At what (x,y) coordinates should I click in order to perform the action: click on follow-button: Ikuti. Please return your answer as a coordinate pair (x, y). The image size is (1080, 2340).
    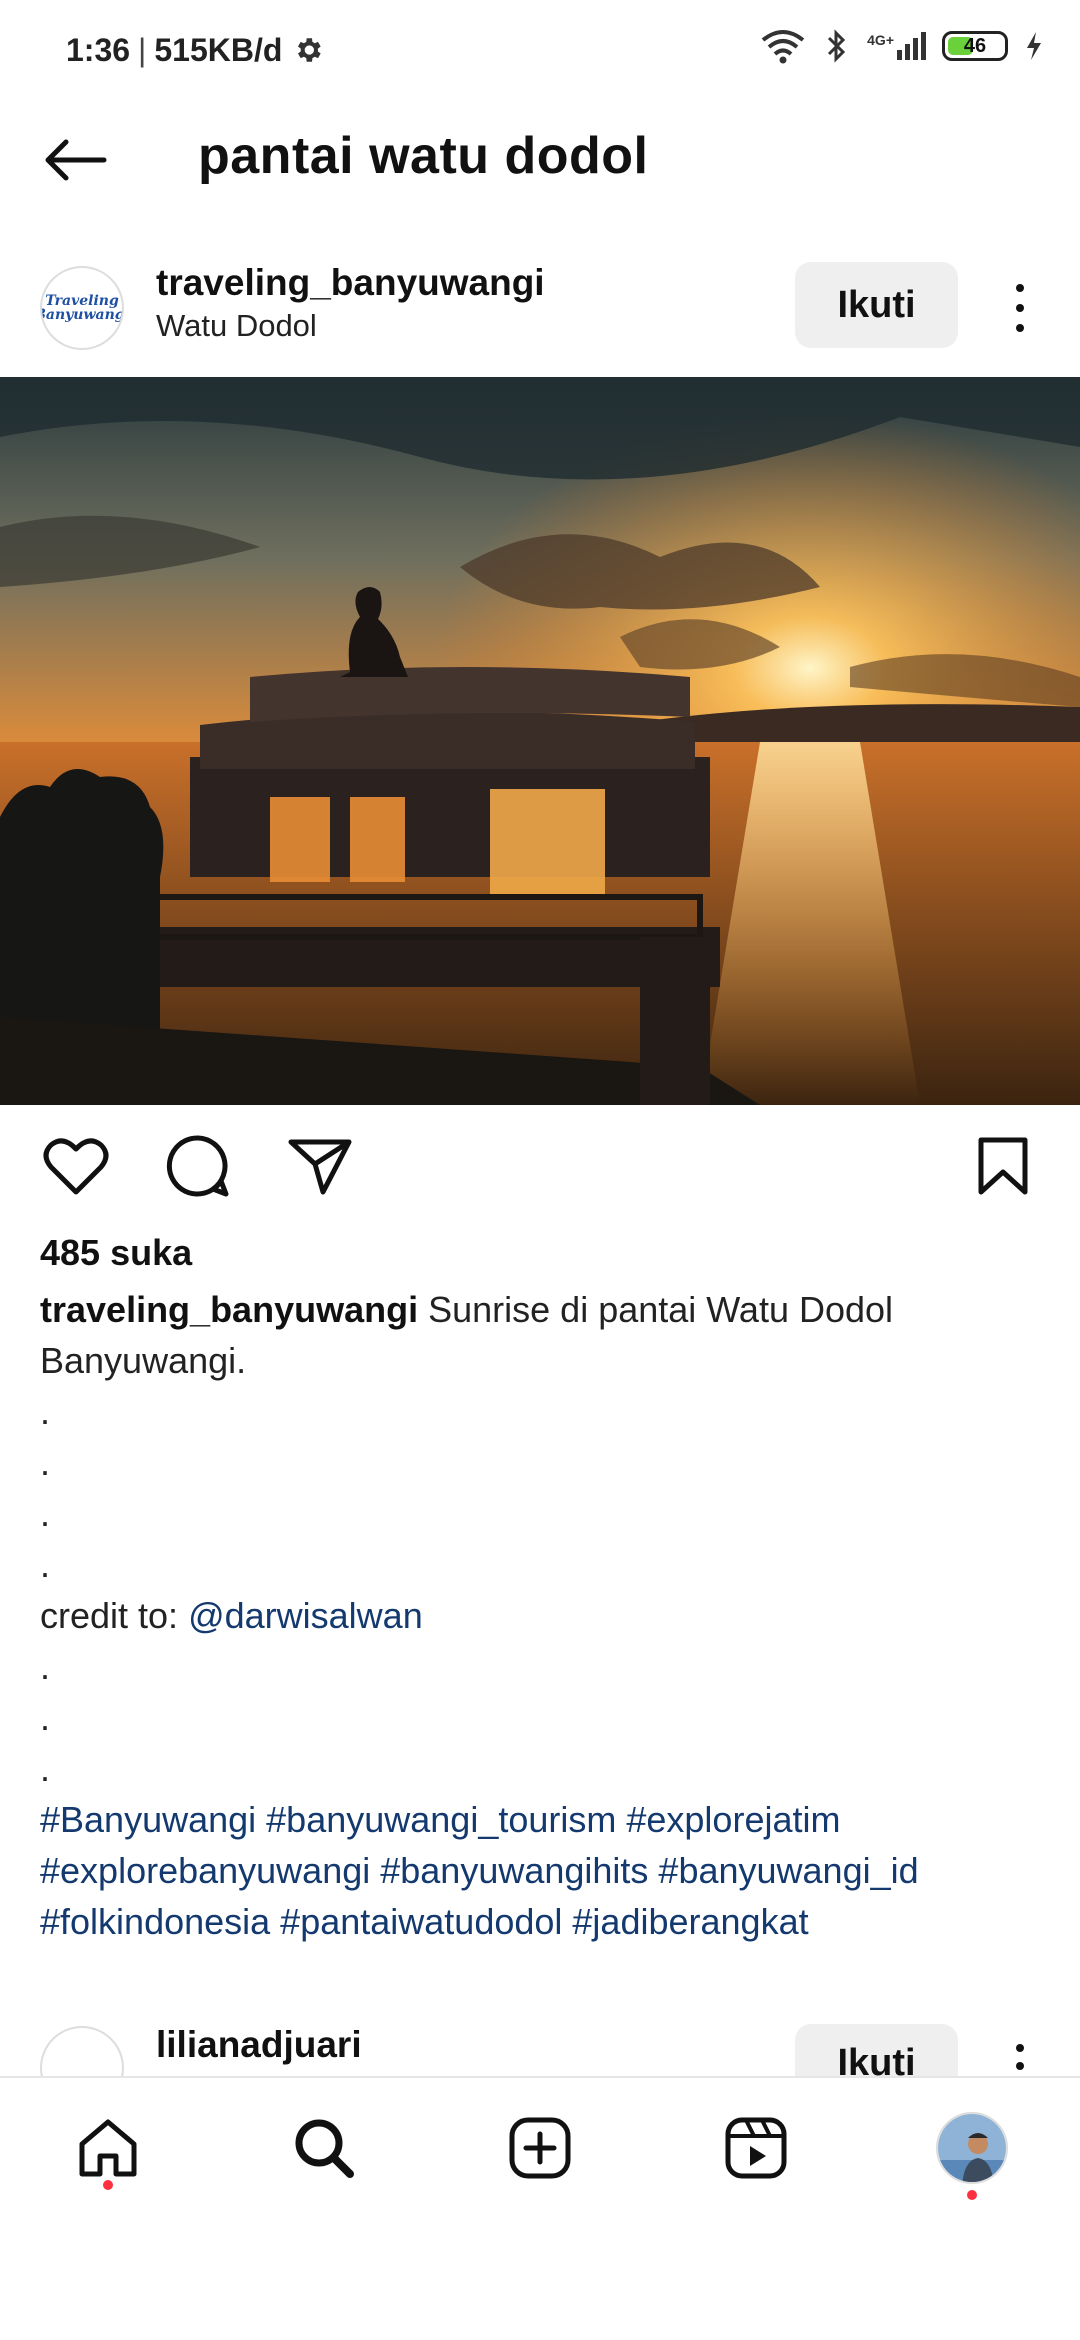
    Looking at the image, I should click on (876, 305).